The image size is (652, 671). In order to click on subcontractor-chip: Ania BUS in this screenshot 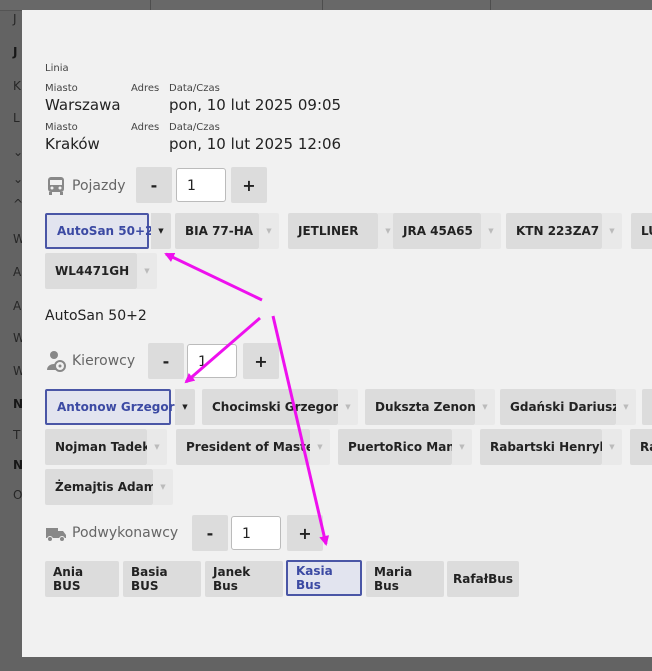, I will do `click(82, 579)`.